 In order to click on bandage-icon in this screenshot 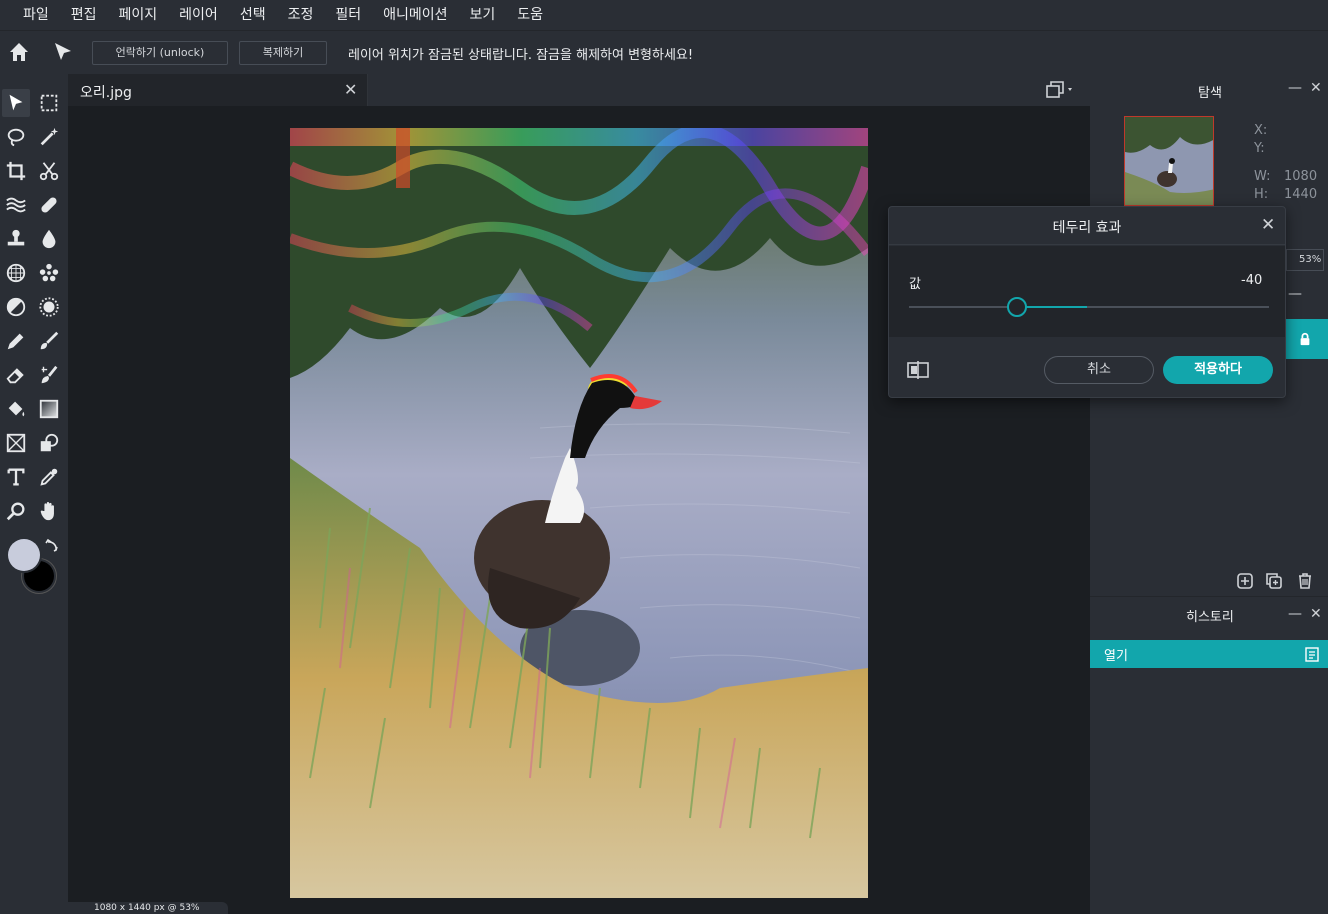, I will do `click(49, 205)`.